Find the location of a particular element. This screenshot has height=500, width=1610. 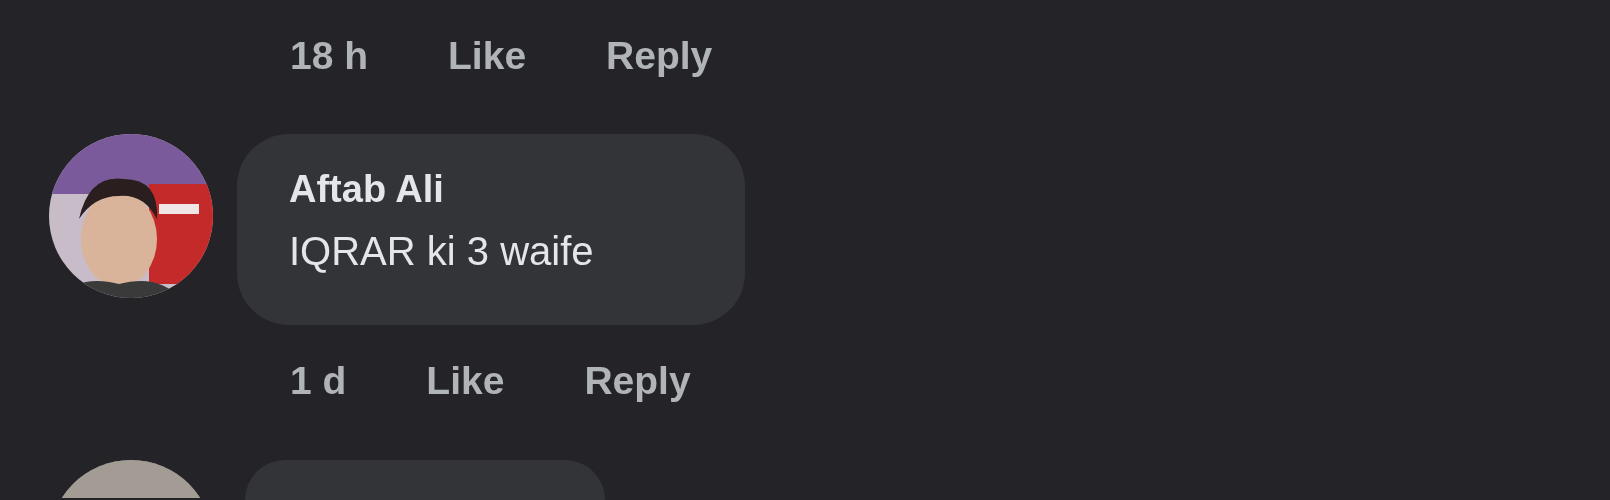

comment-author: Aftab Ali is located at coordinates (517, 190).